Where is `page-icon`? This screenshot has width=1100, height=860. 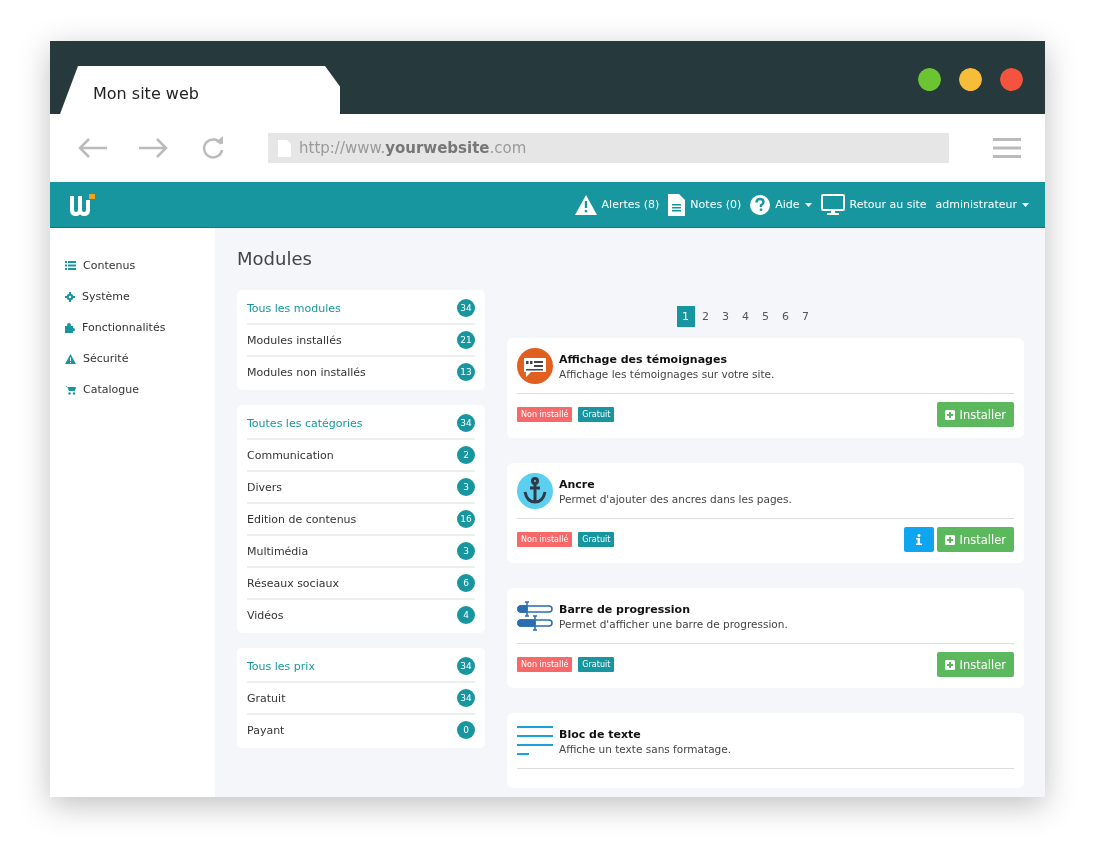
page-icon is located at coordinates (284, 148).